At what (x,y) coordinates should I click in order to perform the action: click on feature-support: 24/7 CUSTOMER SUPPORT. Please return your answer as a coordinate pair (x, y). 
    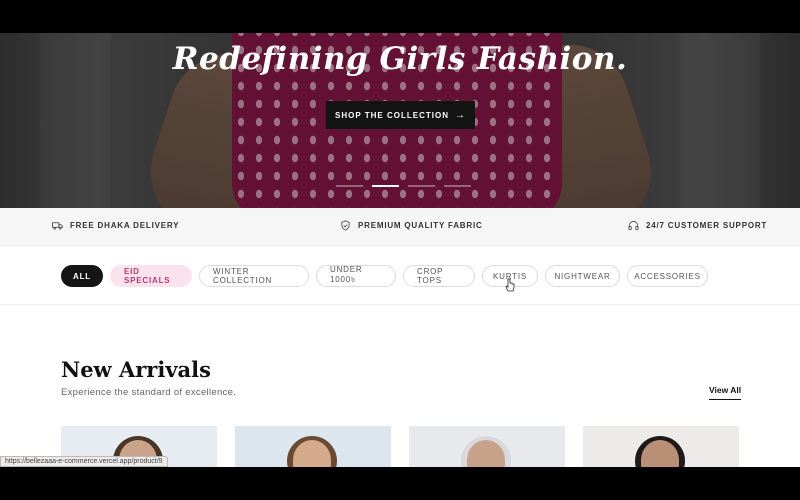
    Looking at the image, I should click on (697, 225).